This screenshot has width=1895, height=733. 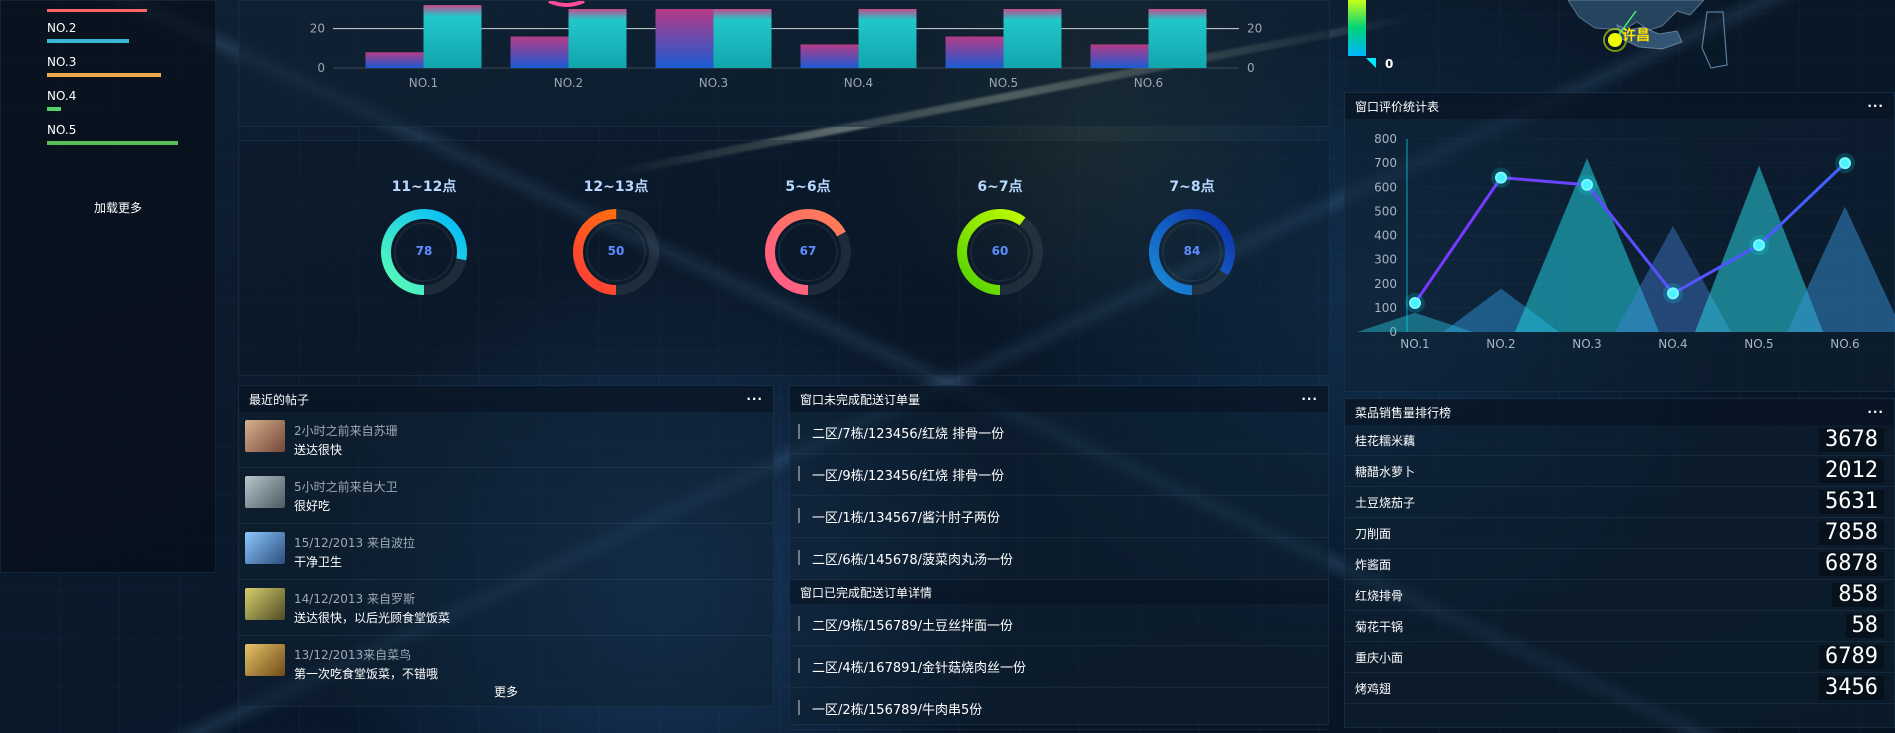 What do you see at coordinates (1636, 35) in the screenshot?
I see `map-label: 许昌` at bounding box center [1636, 35].